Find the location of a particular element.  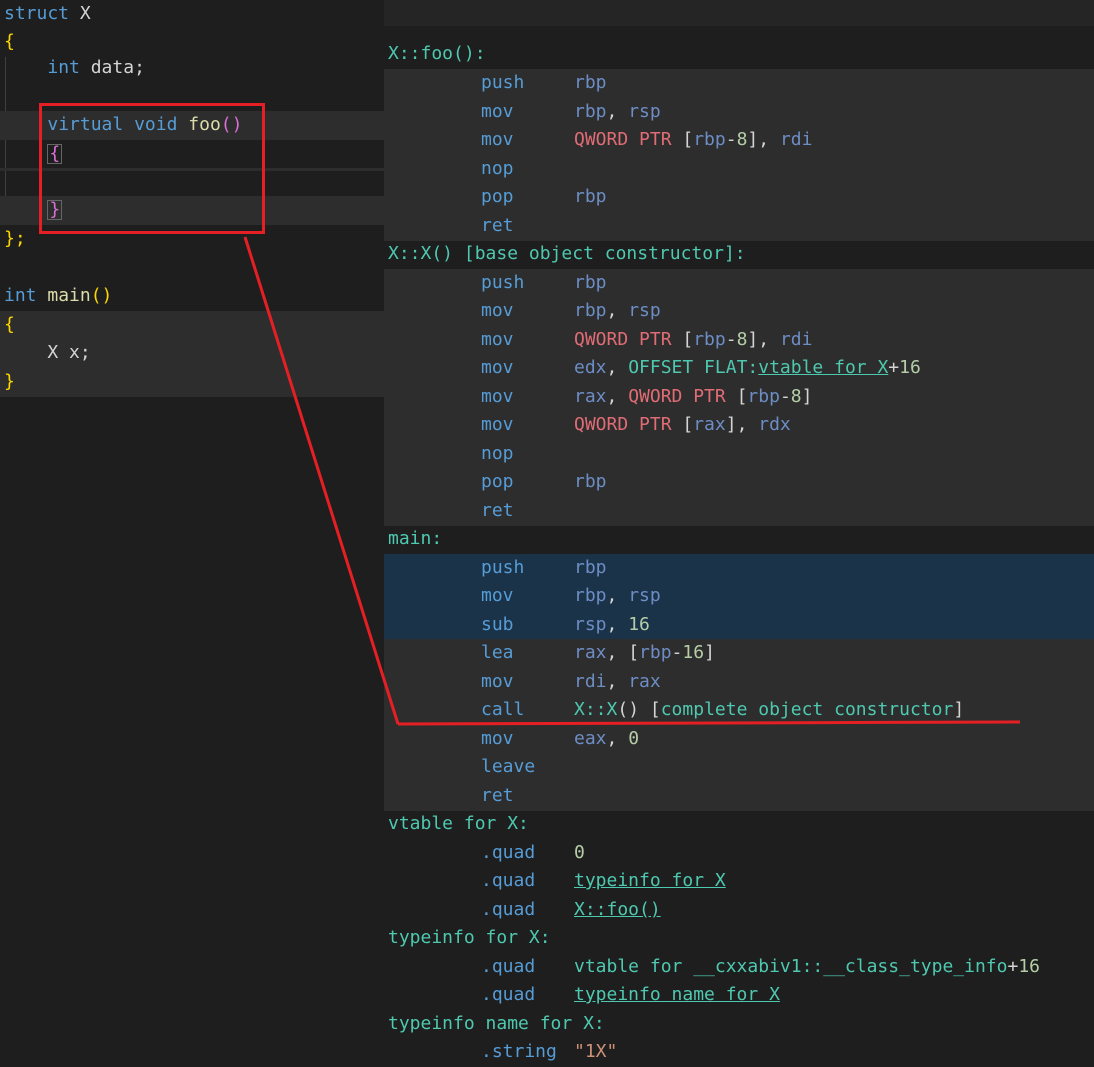

string-literal: "1X" is located at coordinates (596, 1051).